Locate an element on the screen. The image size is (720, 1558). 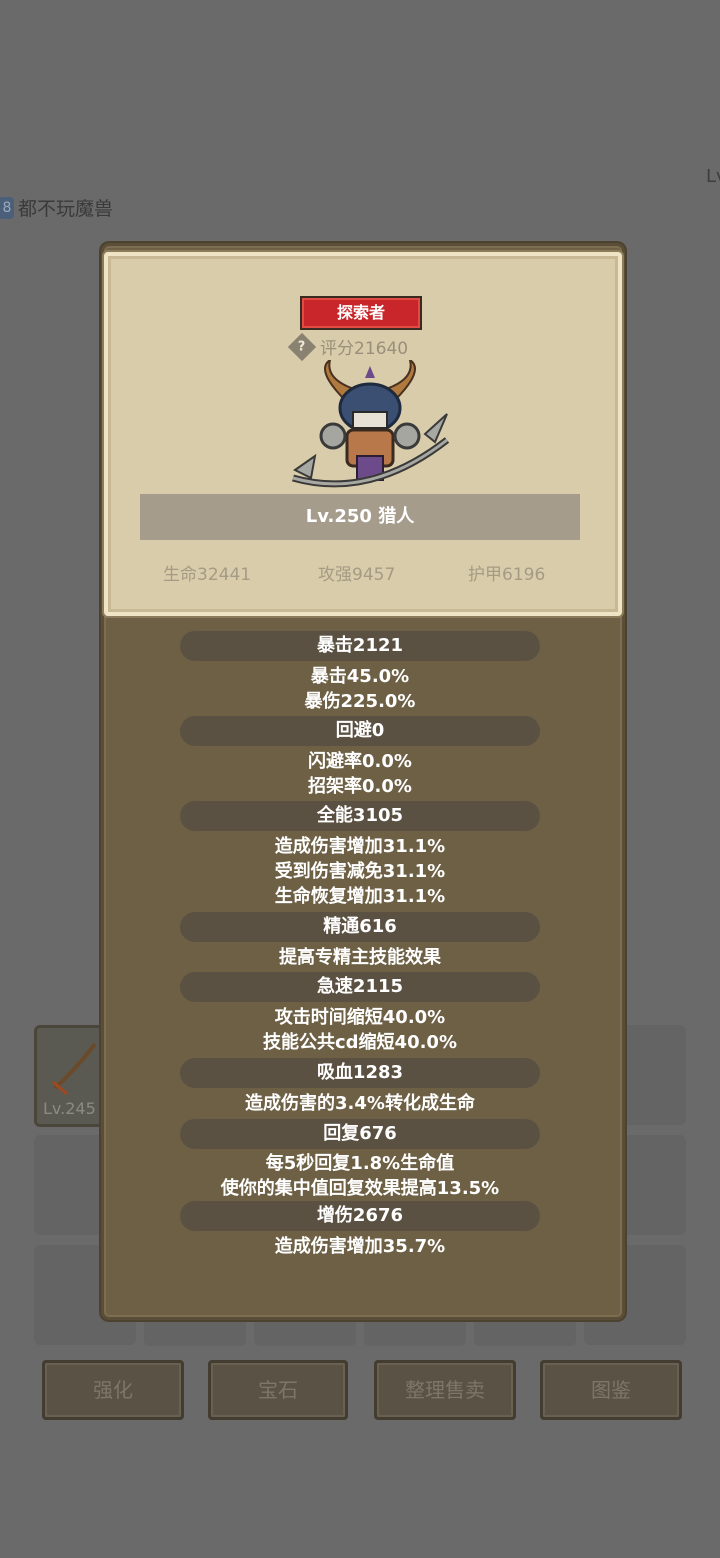
section-line: 使你的集中值回复效果提高13.5% is located at coordinates (360, 1188).